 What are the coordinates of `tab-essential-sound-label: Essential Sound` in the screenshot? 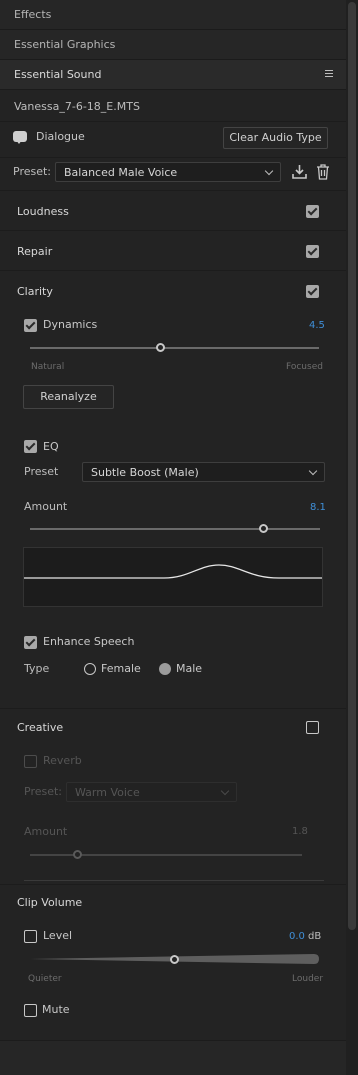 It's located at (58, 74).